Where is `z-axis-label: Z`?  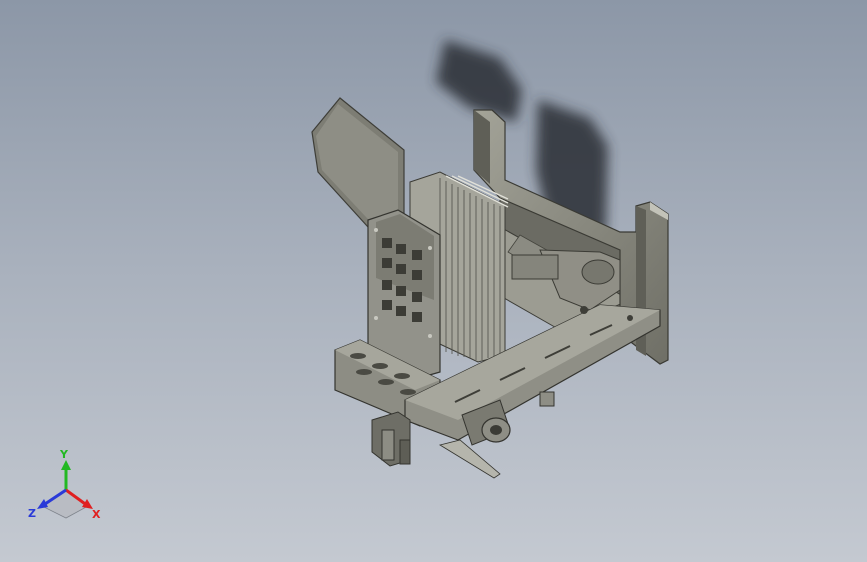
z-axis-label: Z is located at coordinates (32, 513).